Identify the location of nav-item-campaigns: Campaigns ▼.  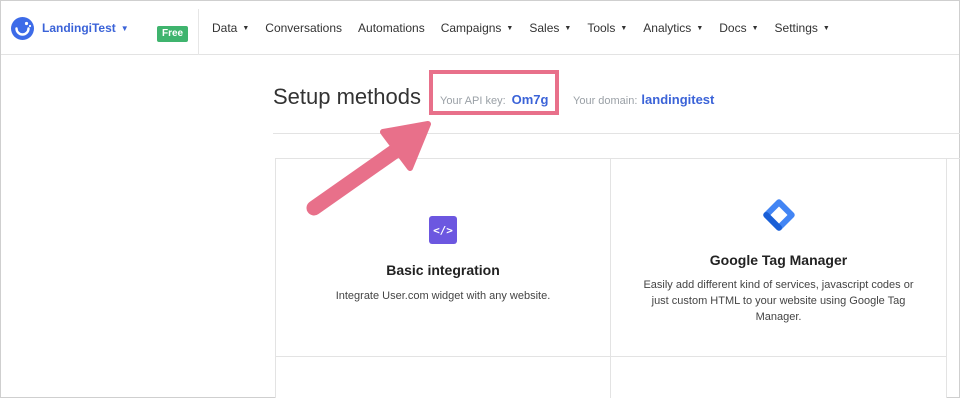
(477, 28).